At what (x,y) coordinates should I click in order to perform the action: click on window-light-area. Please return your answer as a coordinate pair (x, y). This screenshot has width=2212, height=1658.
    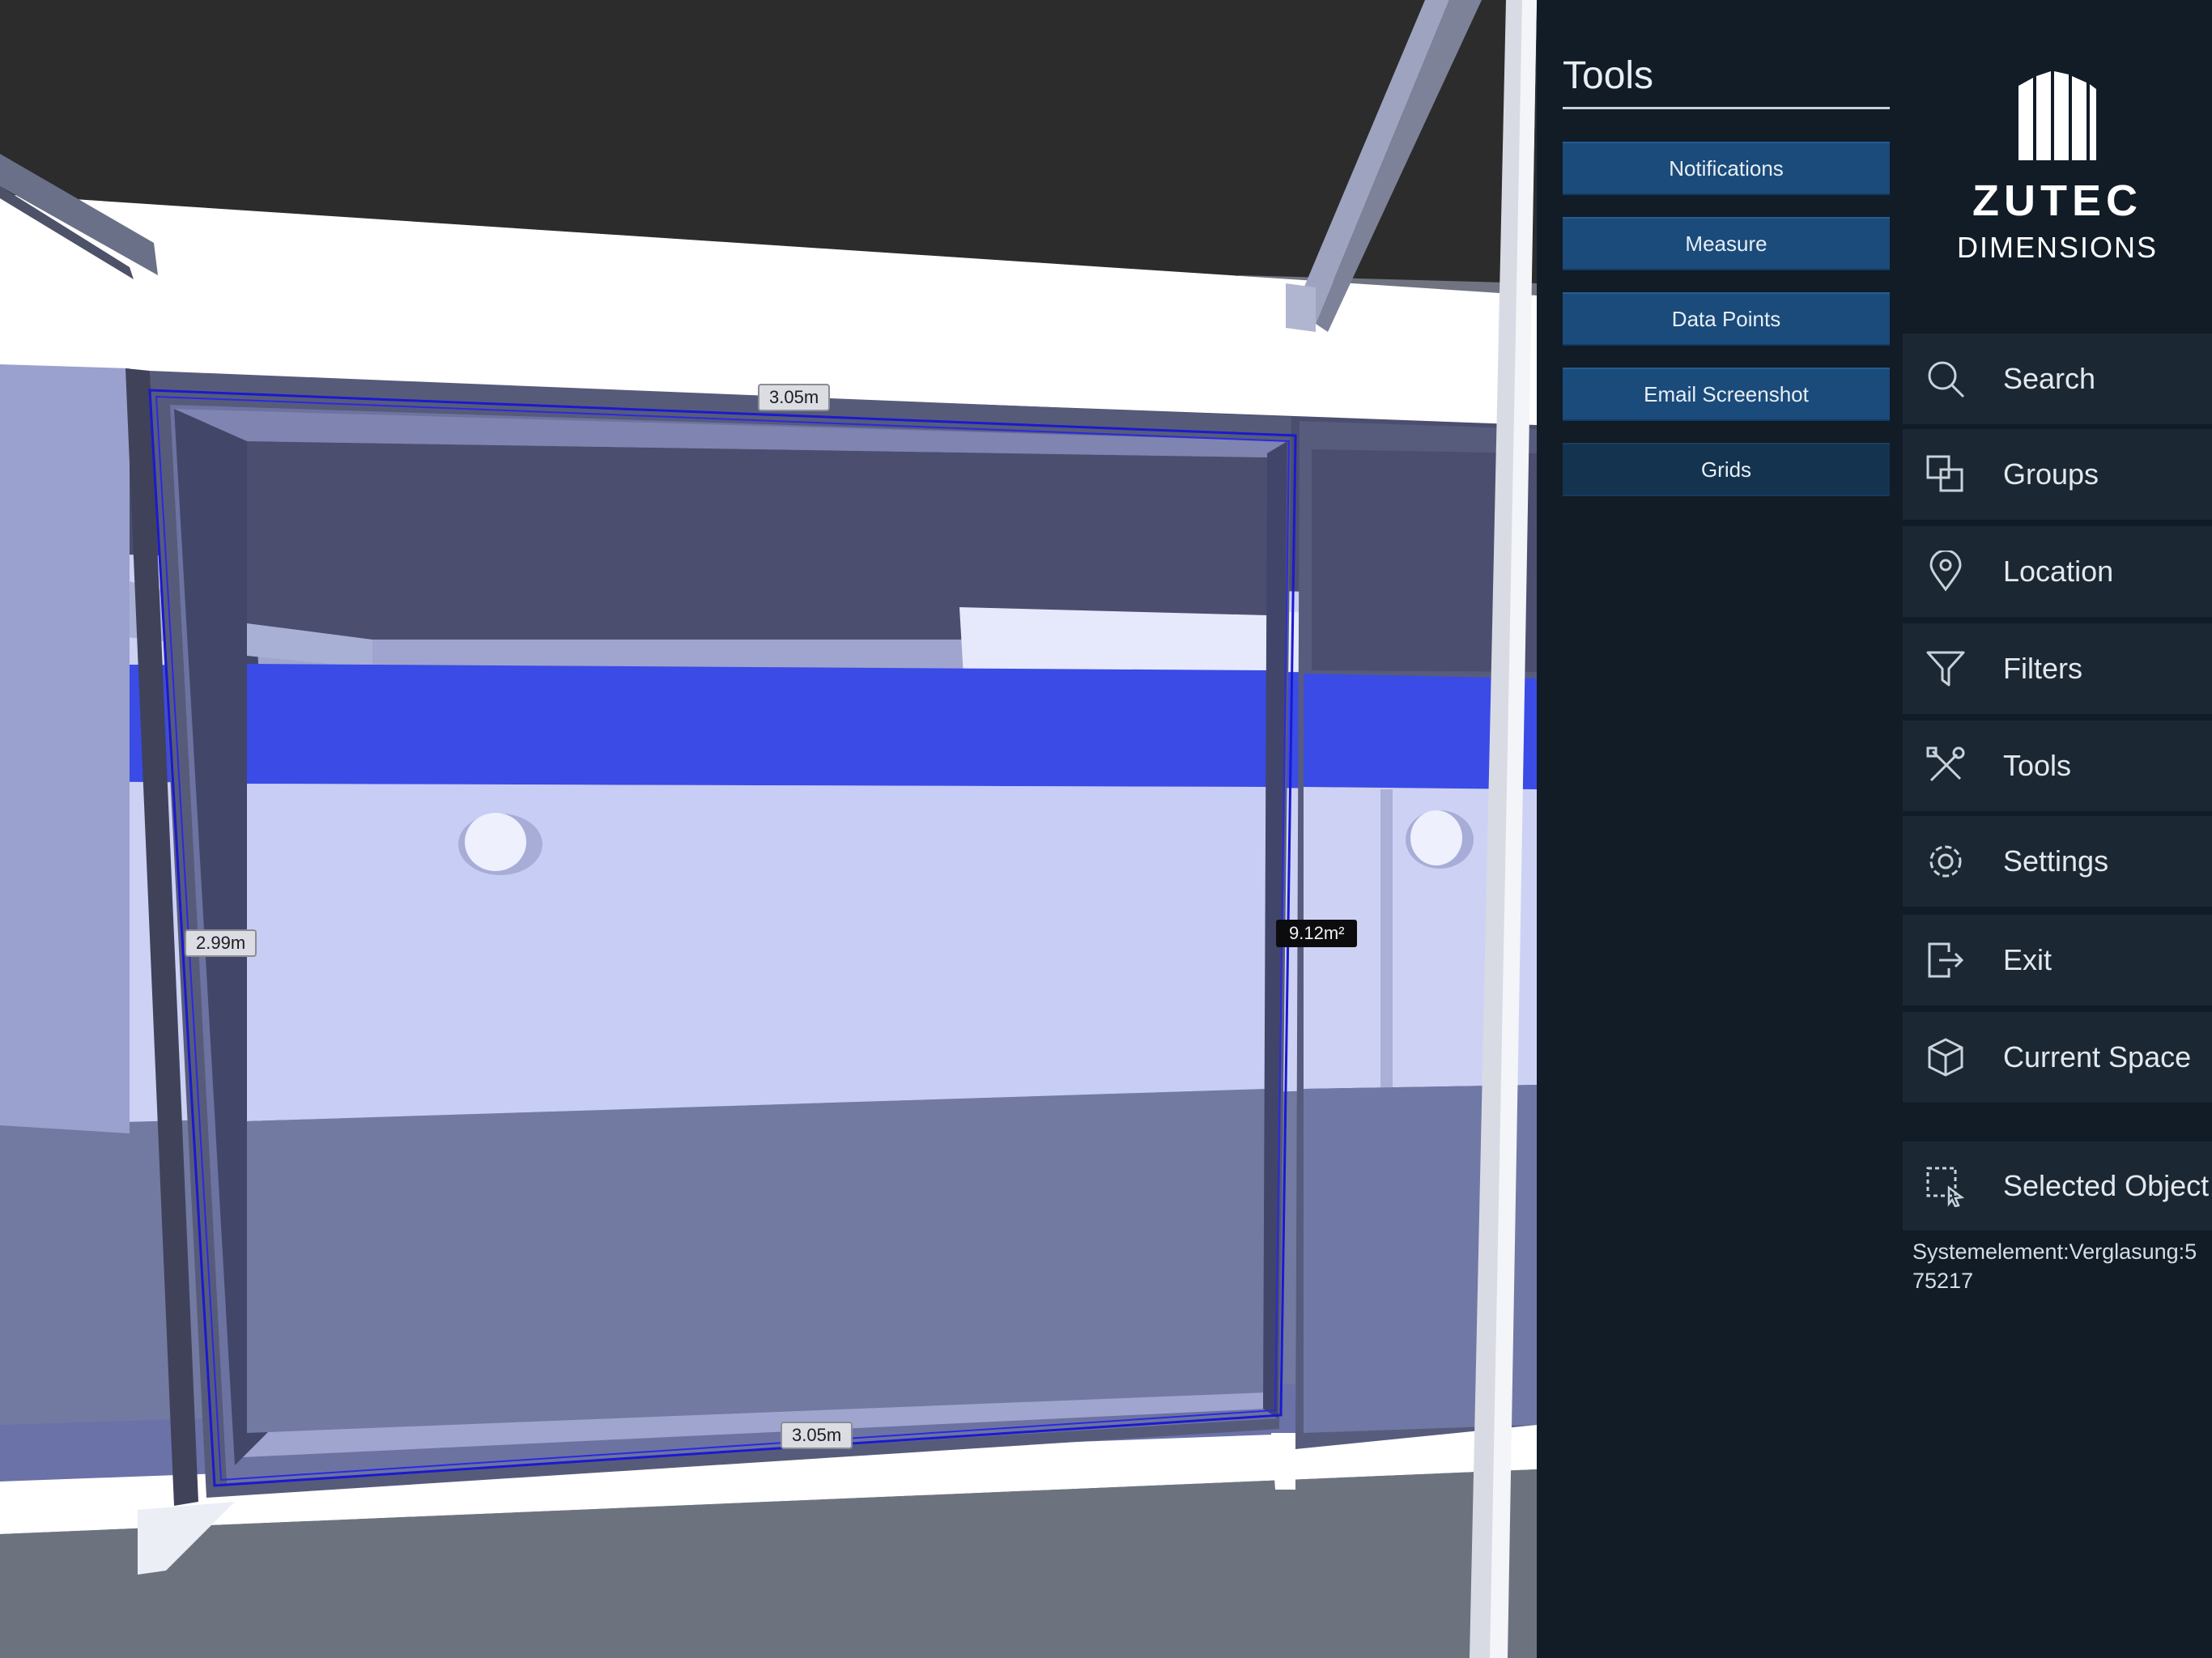
    Looking at the image, I should click on (757, 952).